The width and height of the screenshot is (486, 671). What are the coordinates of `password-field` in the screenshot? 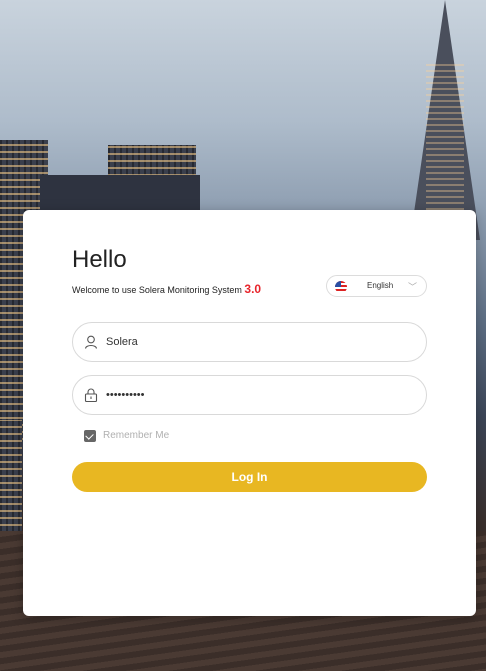 It's located at (249, 395).